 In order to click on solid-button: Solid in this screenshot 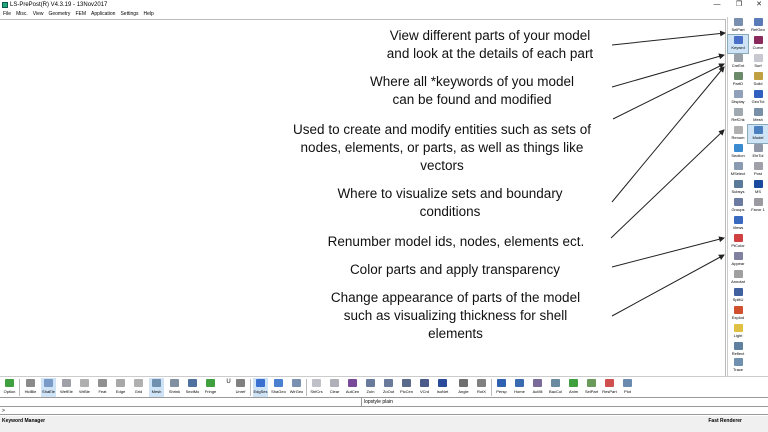, I will do `click(758, 80)`.